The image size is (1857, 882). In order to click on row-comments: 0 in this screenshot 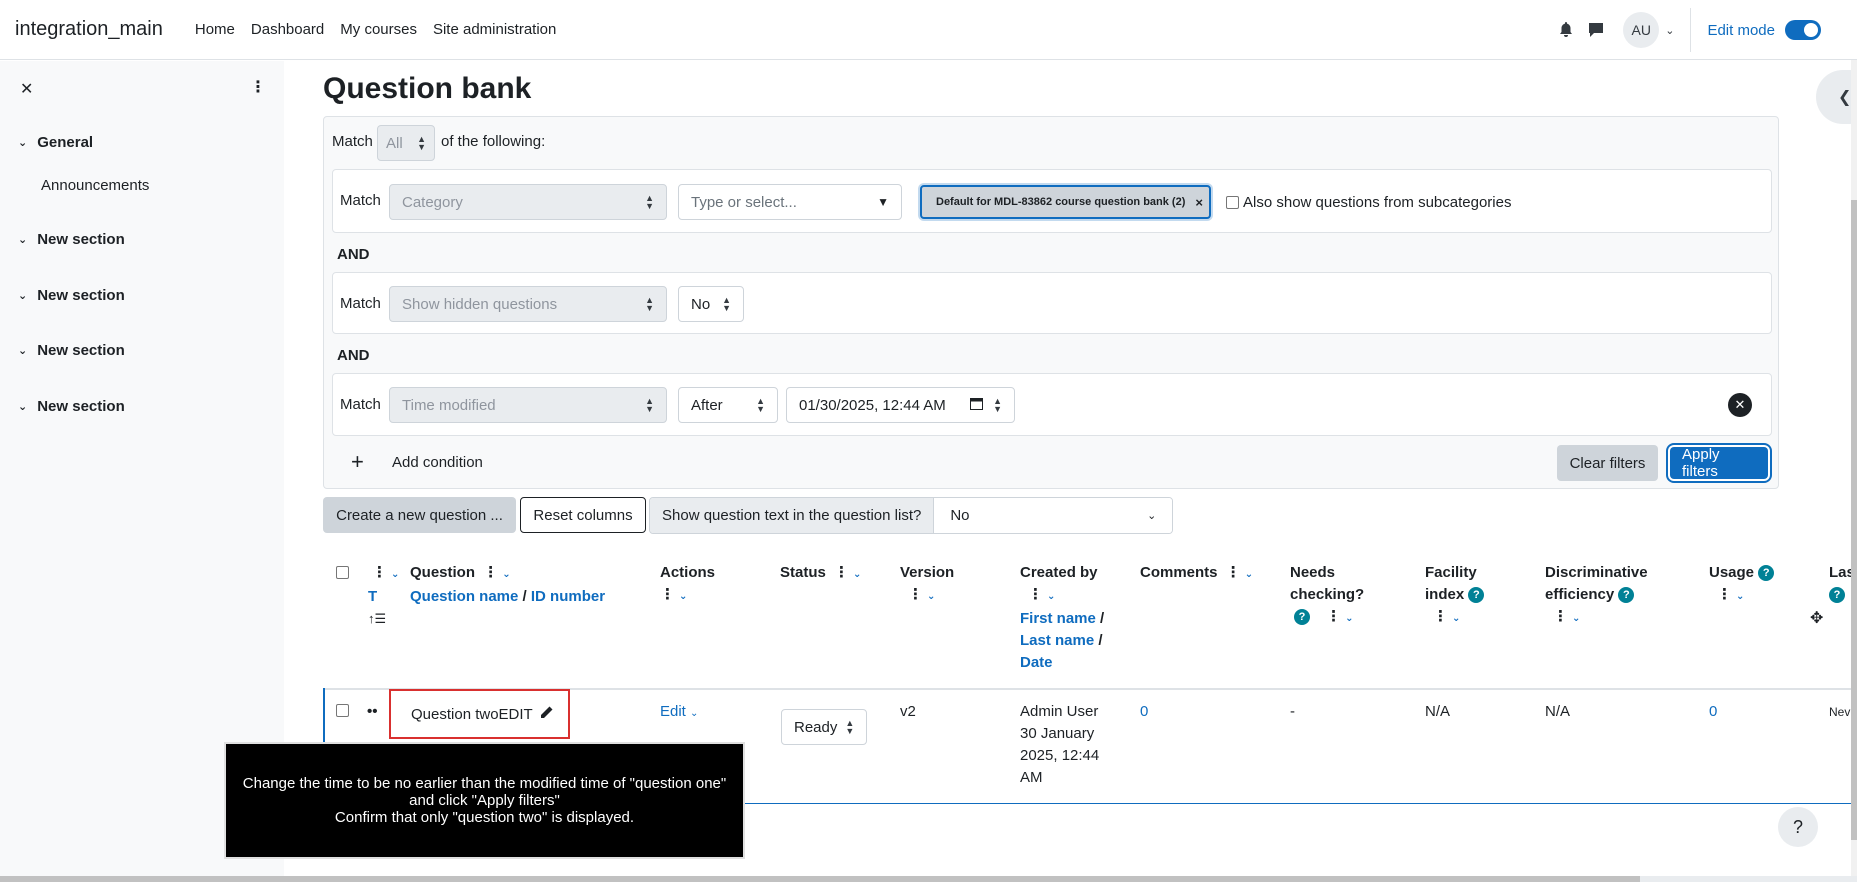, I will do `click(1144, 712)`.